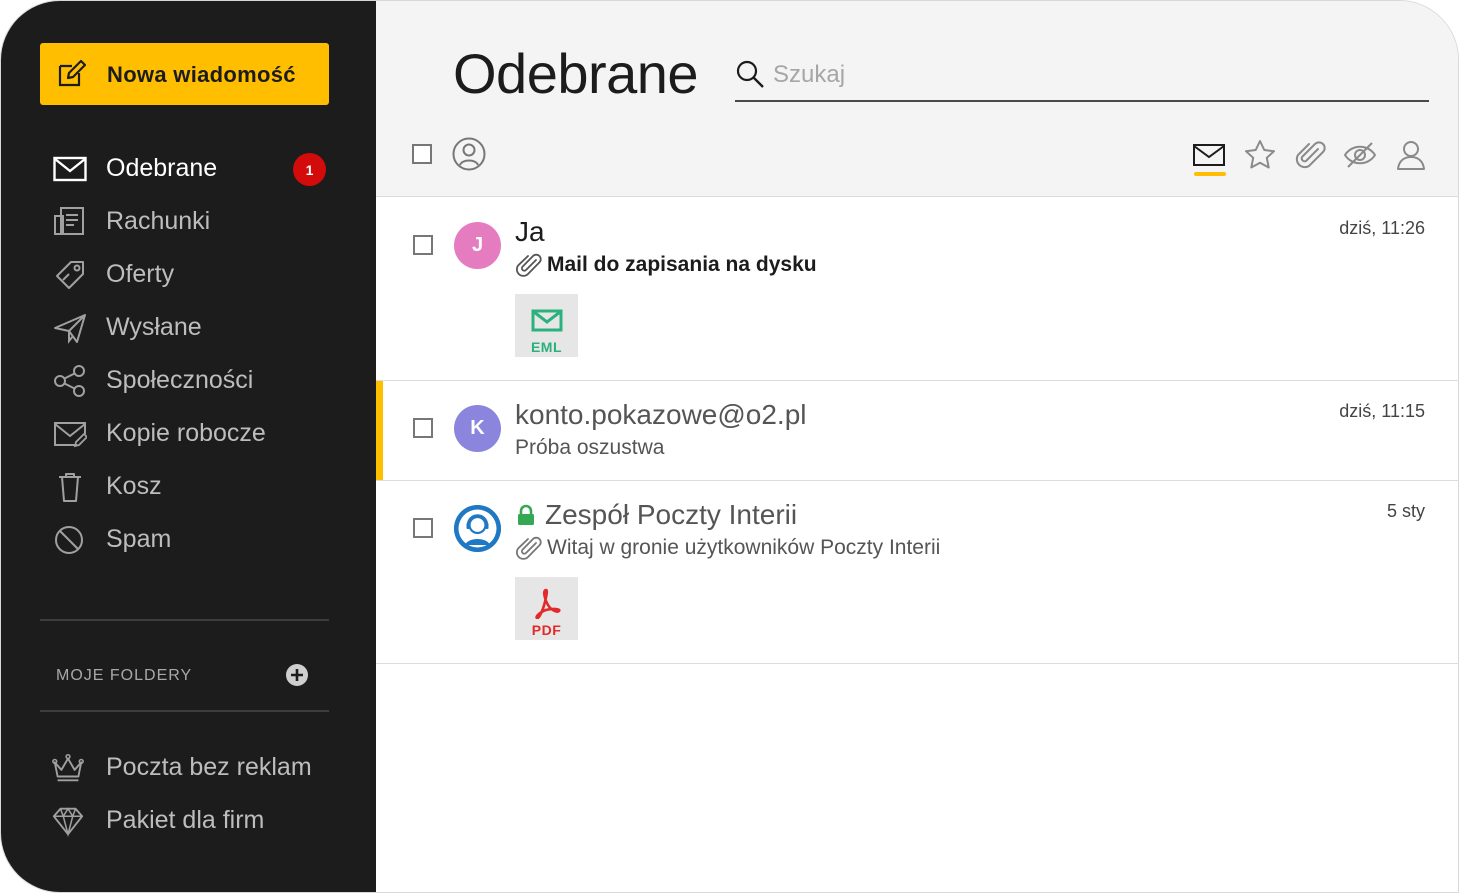  What do you see at coordinates (68, 768) in the screenshot?
I see `crown-icon` at bounding box center [68, 768].